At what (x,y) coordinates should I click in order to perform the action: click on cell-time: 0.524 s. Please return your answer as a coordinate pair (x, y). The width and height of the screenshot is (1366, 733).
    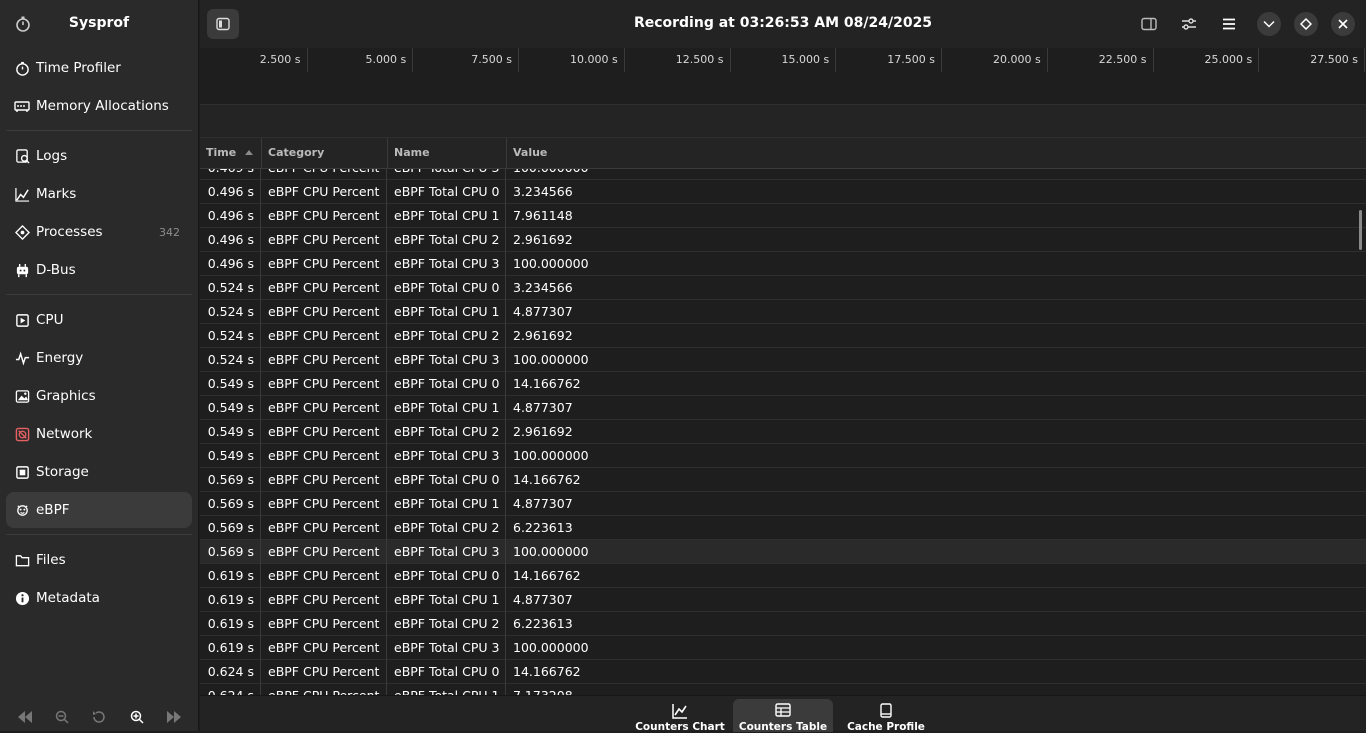
    Looking at the image, I should click on (230, 312).